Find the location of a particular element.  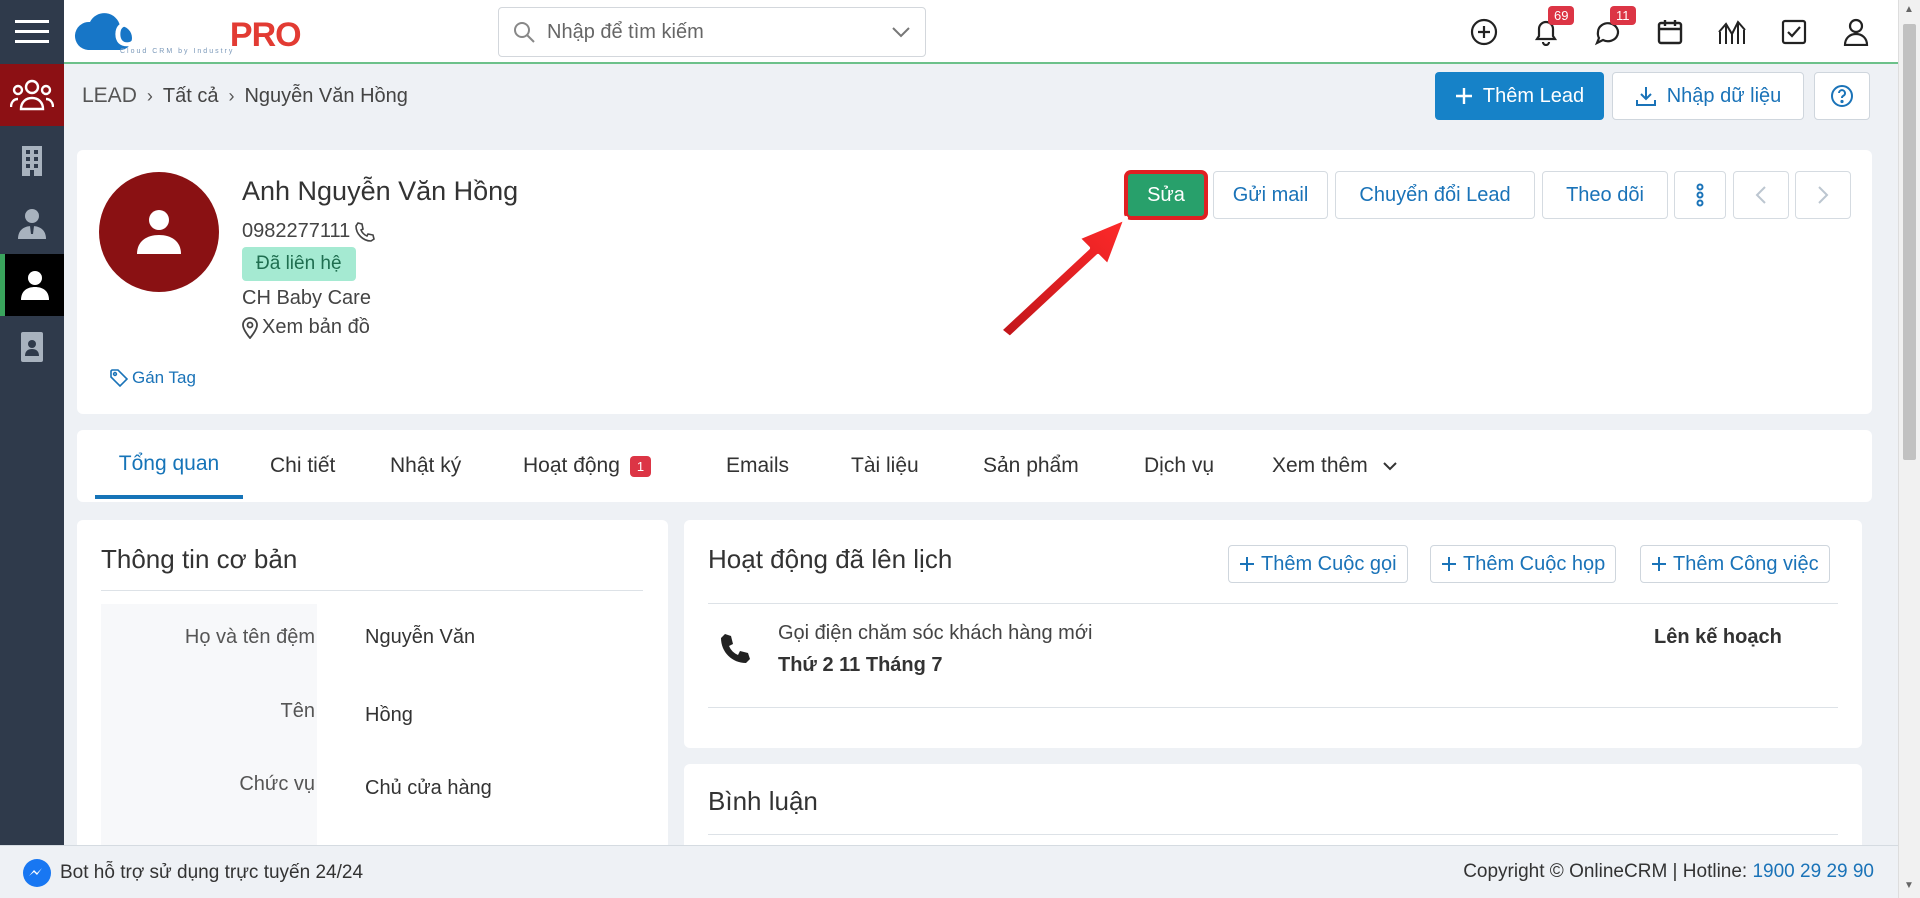

add-meeting-button: Thêm Cuộc họp is located at coordinates (1523, 564).